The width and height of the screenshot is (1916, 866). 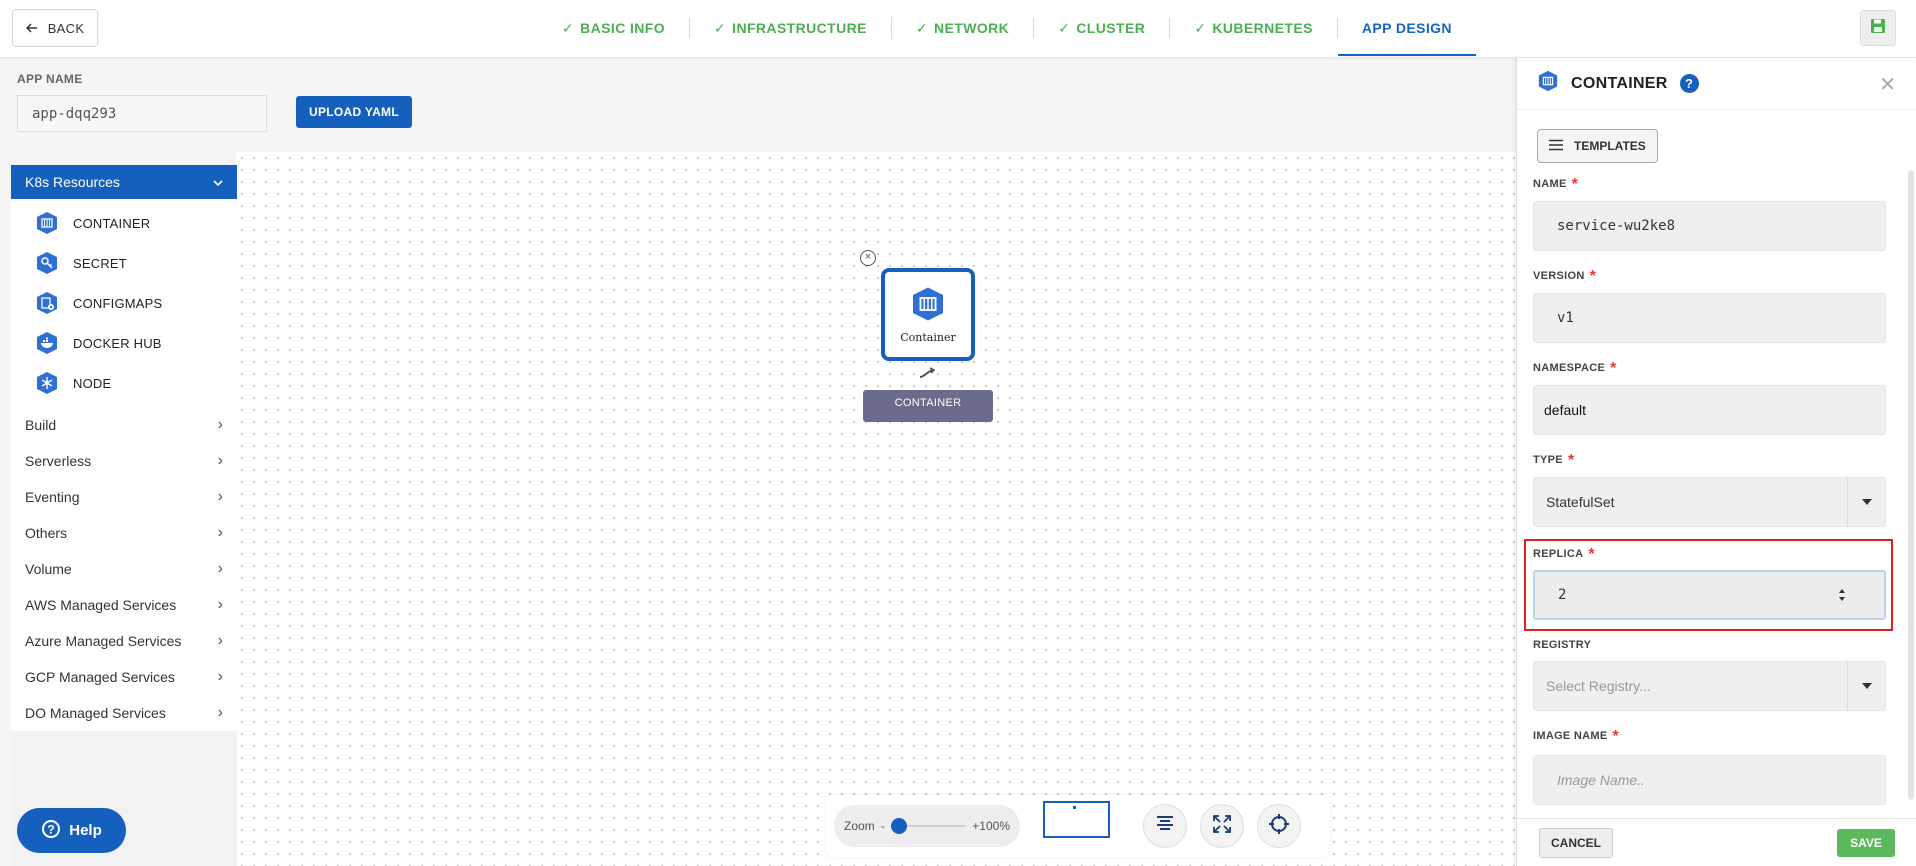 What do you see at coordinates (991, 826) in the screenshot?
I see `zoom-value: +100%` at bounding box center [991, 826].